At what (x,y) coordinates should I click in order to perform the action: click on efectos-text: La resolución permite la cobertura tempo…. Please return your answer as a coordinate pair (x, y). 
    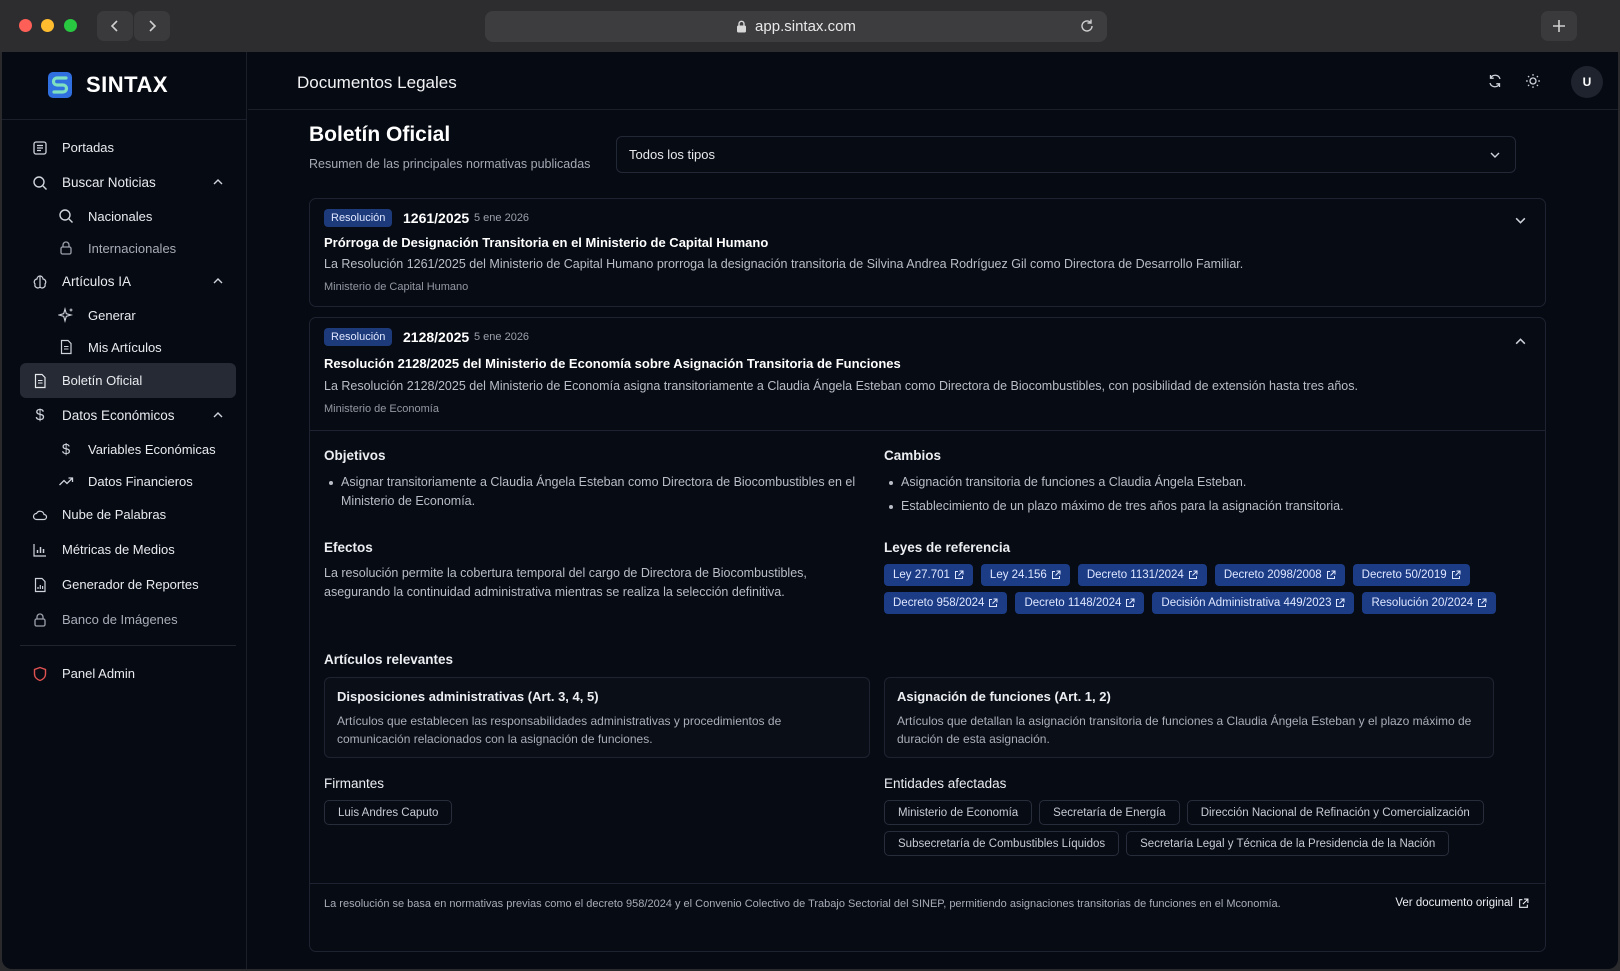
    Looking at the image, I should click on (565, 582).